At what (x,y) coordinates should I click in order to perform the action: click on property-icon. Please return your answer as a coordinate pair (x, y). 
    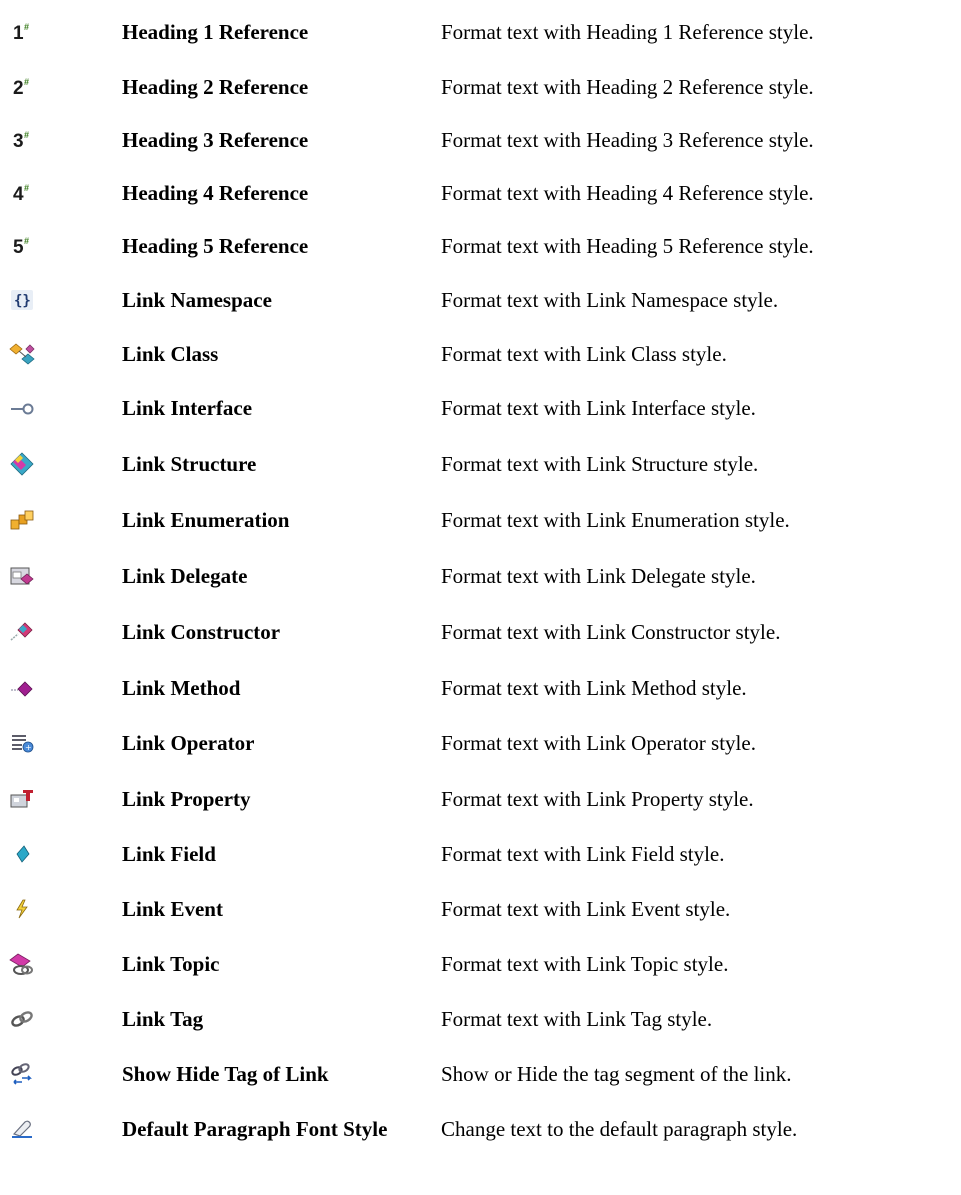
    Looking at the image, I should click on (22, 799).